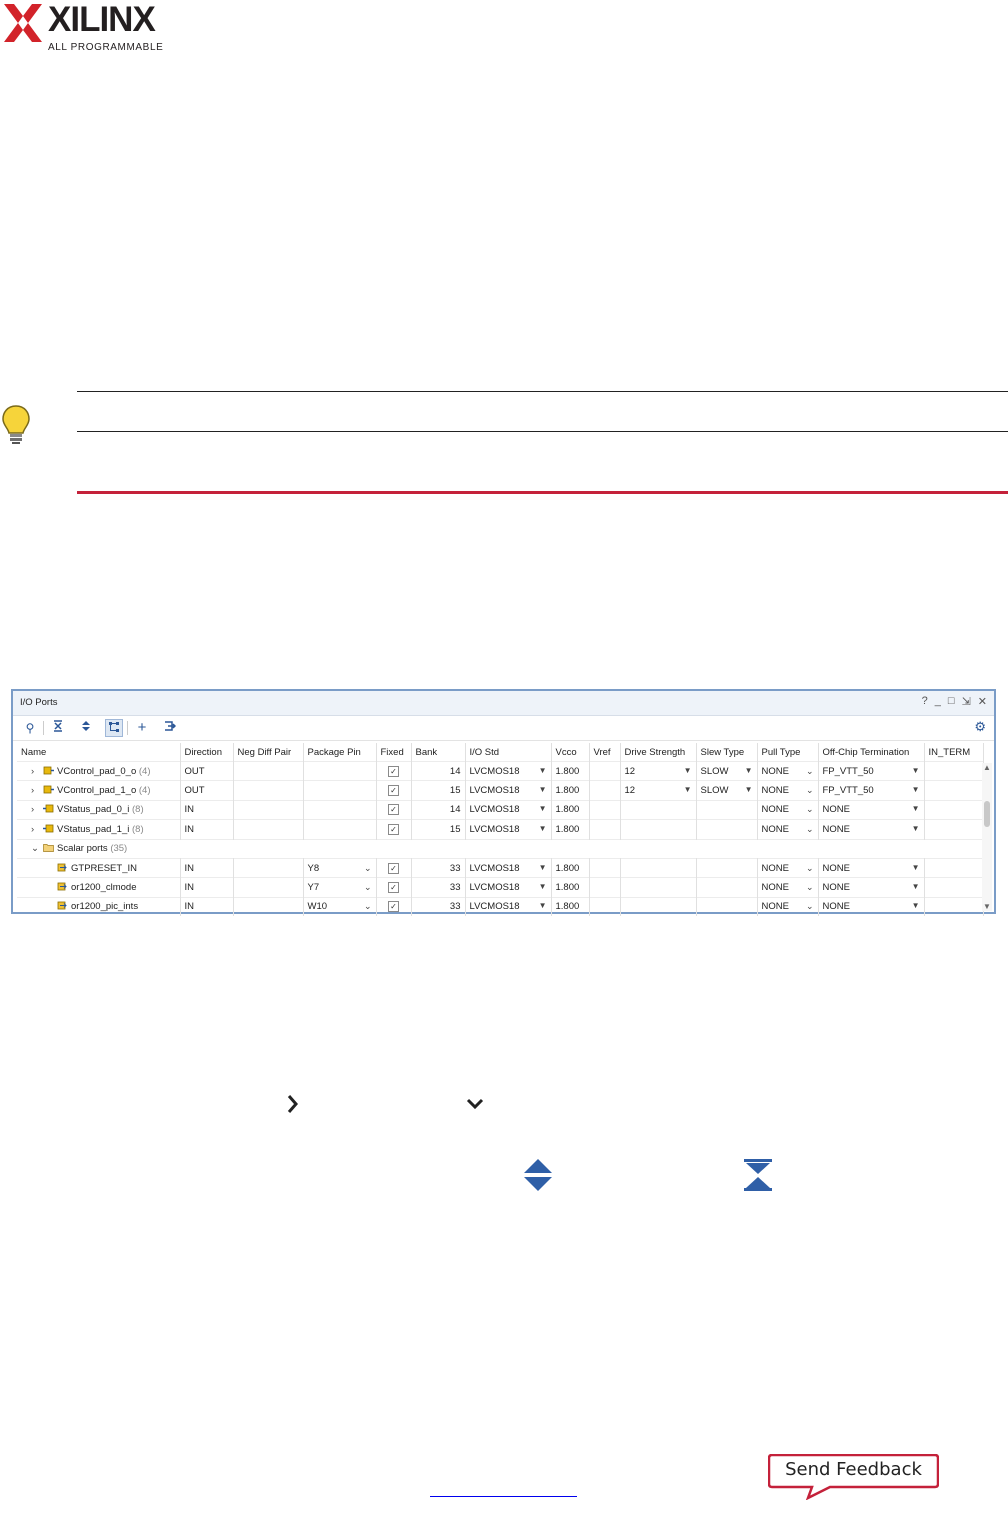 This screenshot has width=1008, height=1526. Describe the element at coordinates (394, 752) in the screenshot. I see `column-header: Fixed` at that location.